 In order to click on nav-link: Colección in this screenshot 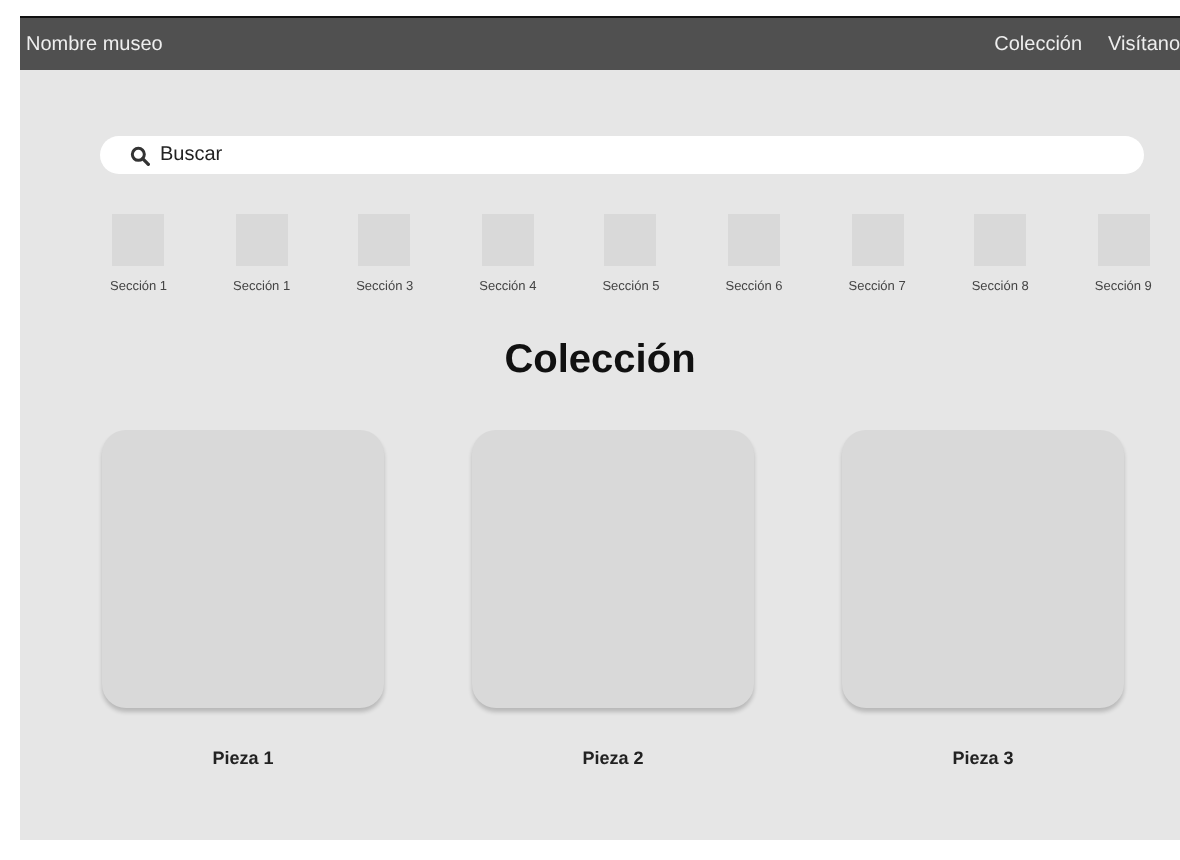, I will do `click(1038, 44)`.